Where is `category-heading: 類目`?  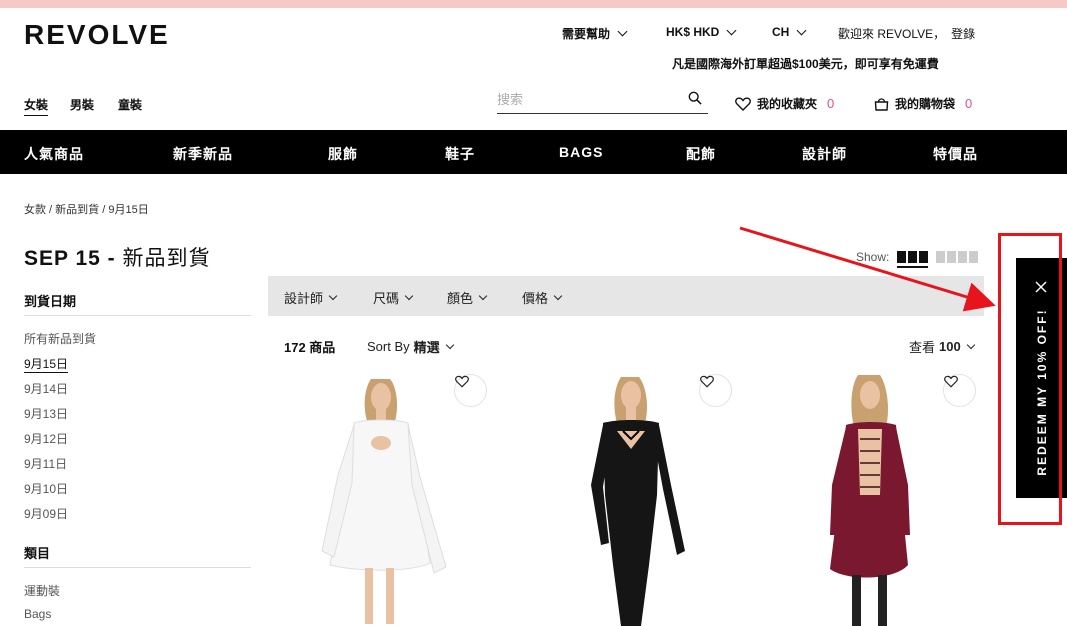 category-heading: 類目 is located at coordinates (37, 553).